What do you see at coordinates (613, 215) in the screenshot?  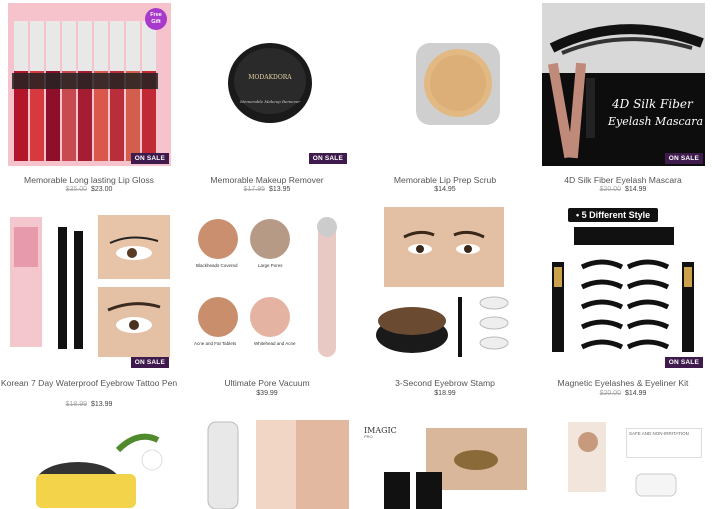 I see `style-count-pill: • 5 Different Style` at bounding box center [613, 215].